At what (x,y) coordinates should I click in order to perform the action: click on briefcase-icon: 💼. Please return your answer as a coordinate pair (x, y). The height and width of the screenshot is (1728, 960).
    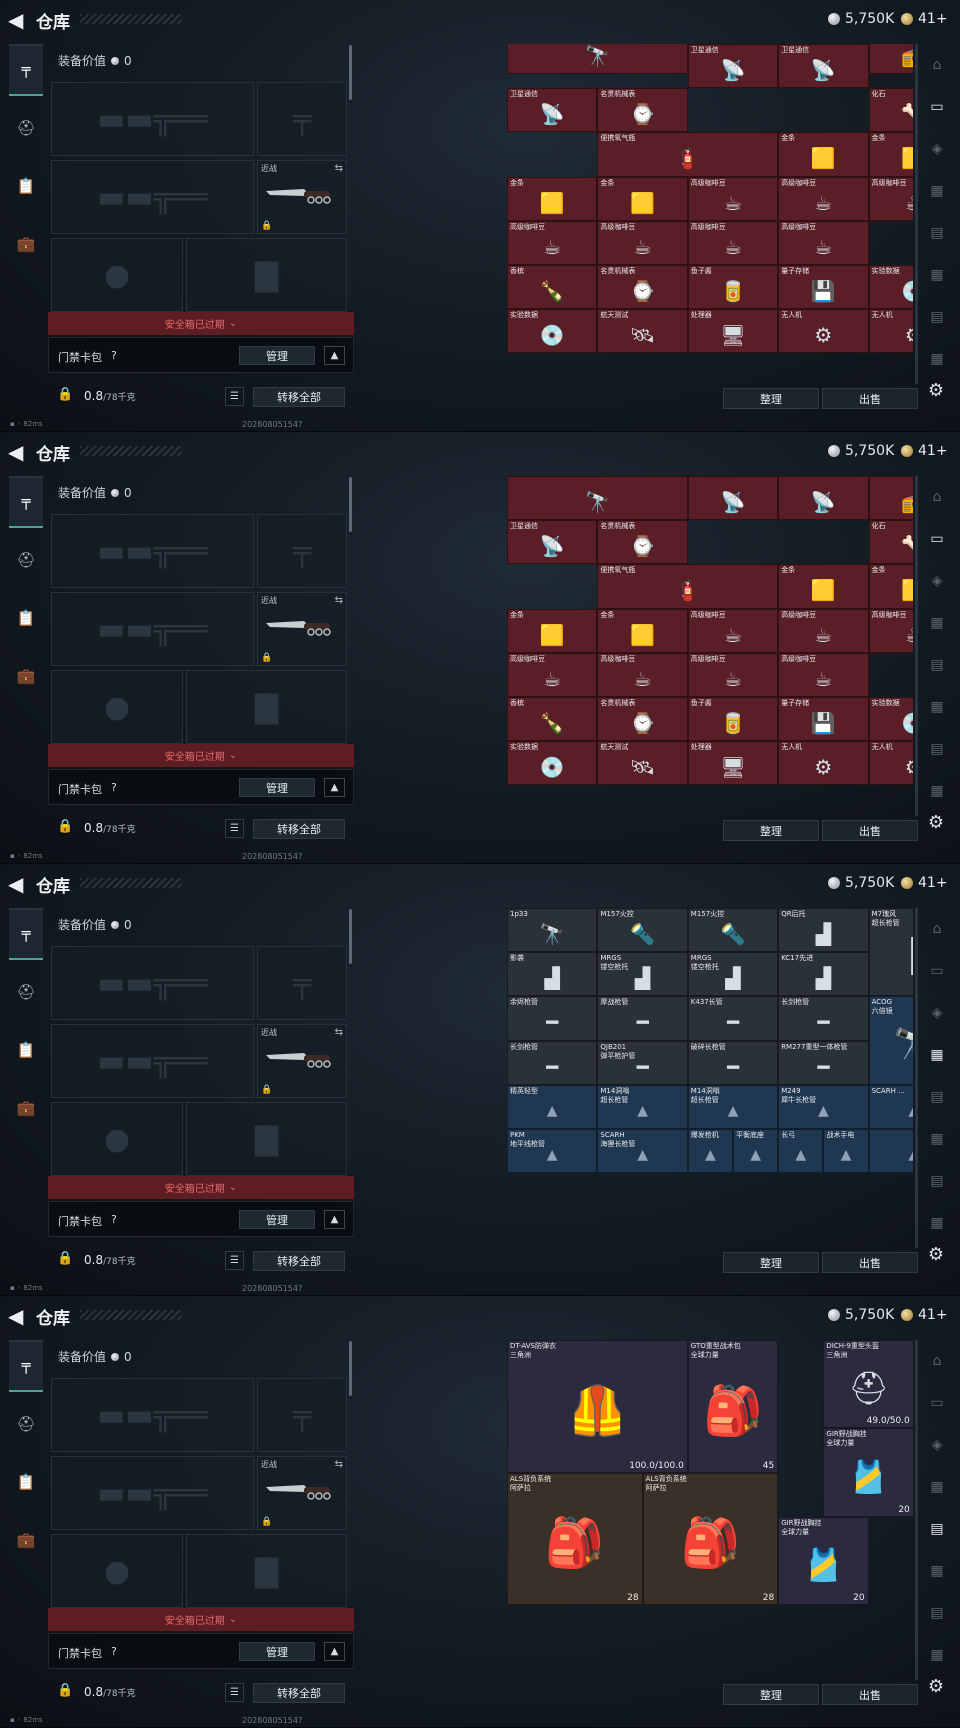
    Looking at the image, I should click on (26, 1108).